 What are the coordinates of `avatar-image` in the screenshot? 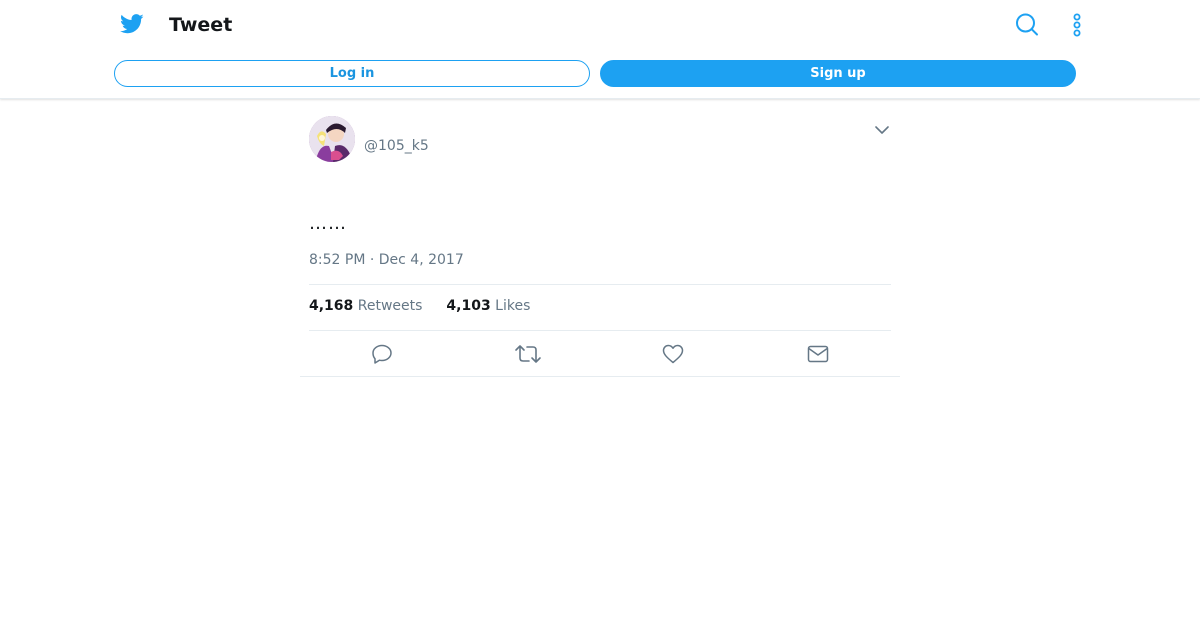 It's located at (332, 139).